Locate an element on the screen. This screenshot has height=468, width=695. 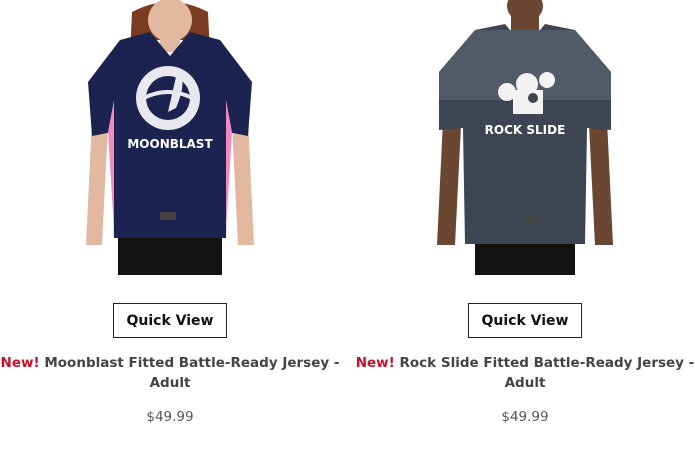
jersey-graphic-text: MOONBLAST is located at coordinates (170, 144).